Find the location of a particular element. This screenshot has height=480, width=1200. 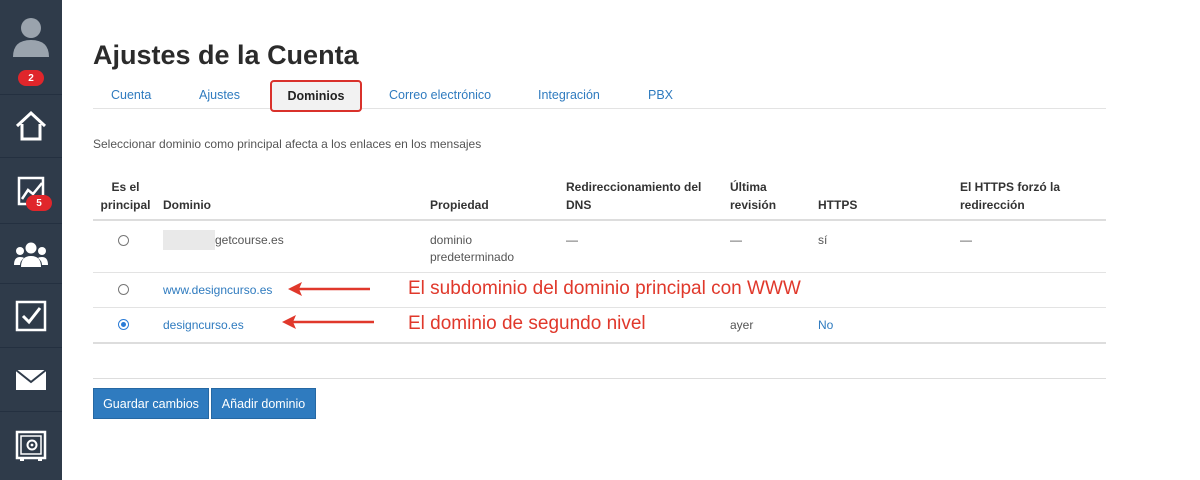

property-value: dominio predeterminado is located at coordinates (472, 248).